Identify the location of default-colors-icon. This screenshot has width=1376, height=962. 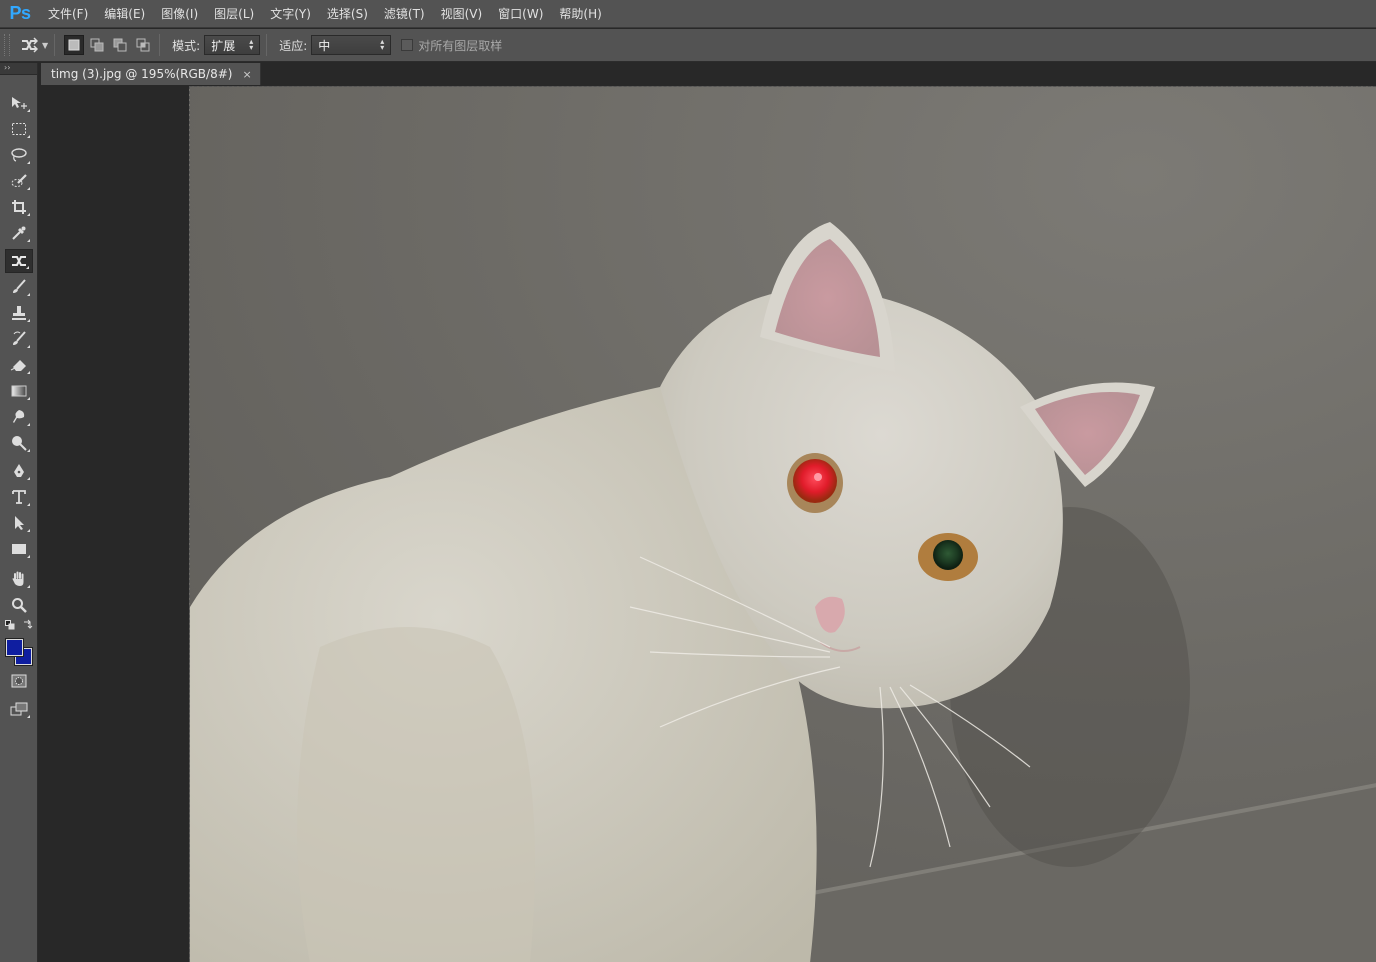
(10, 625).